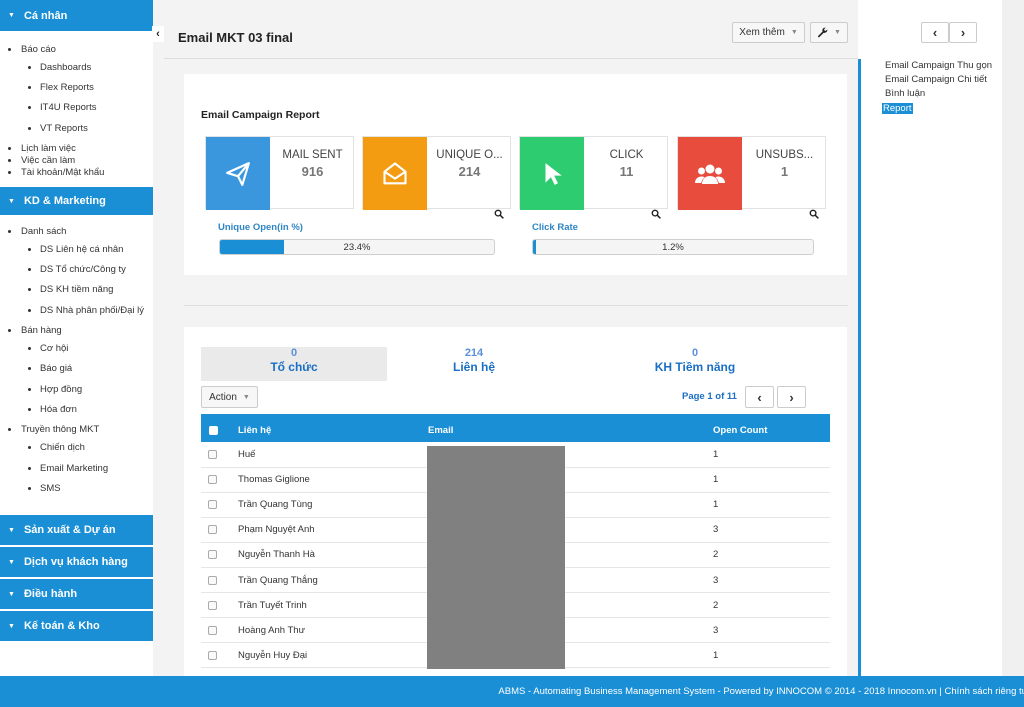  What do you see at coordinates (555, 227) in the screenshot?
I see `click-rate-label: Click Rate` at bounding box center [555, 227].